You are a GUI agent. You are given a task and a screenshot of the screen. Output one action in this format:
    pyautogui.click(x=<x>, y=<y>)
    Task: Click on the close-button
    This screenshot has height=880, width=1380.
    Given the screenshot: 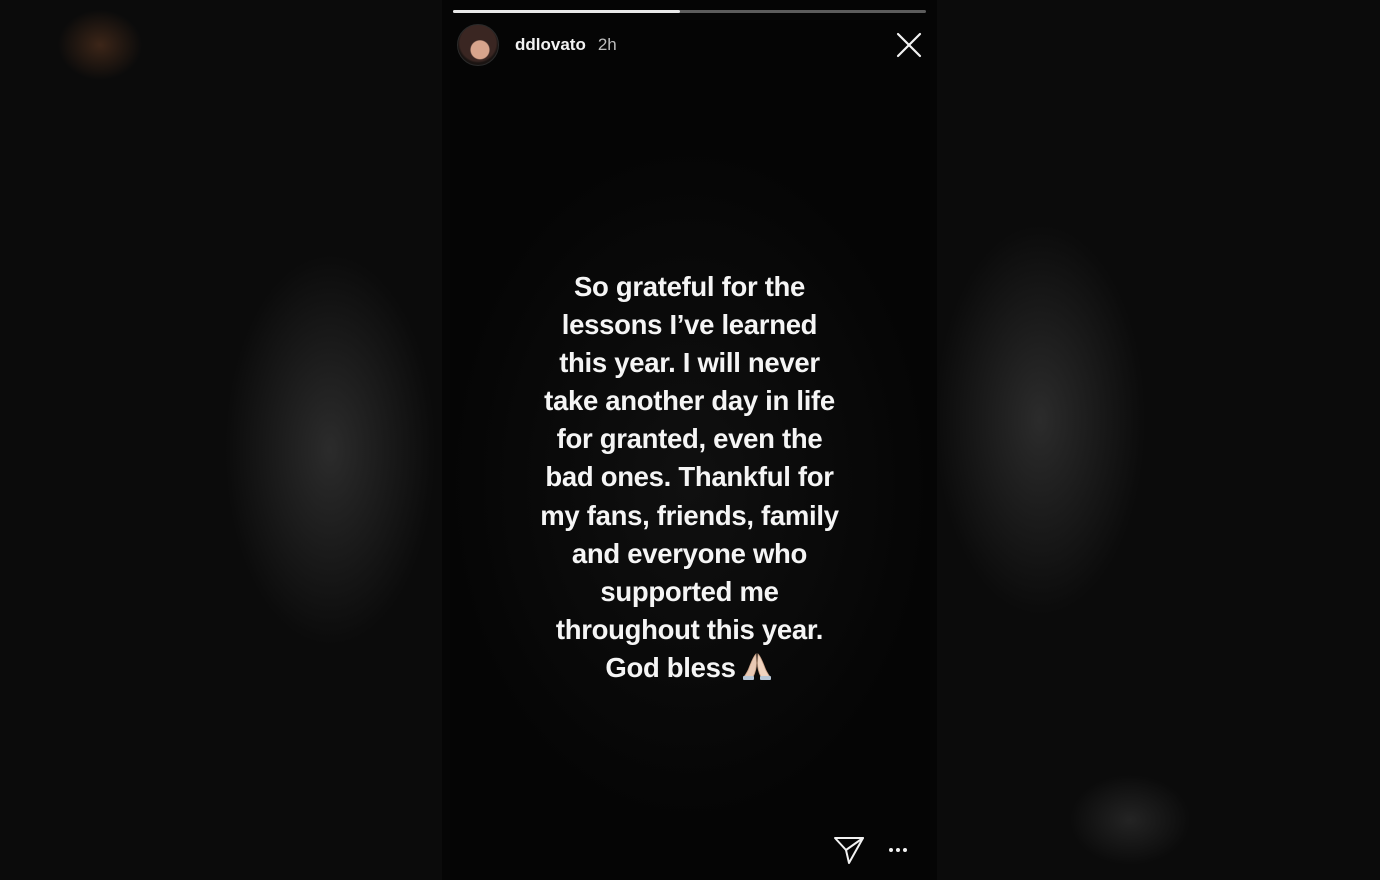 What is the action you would take?
    pyautogui.click(x=909, y=45)
    